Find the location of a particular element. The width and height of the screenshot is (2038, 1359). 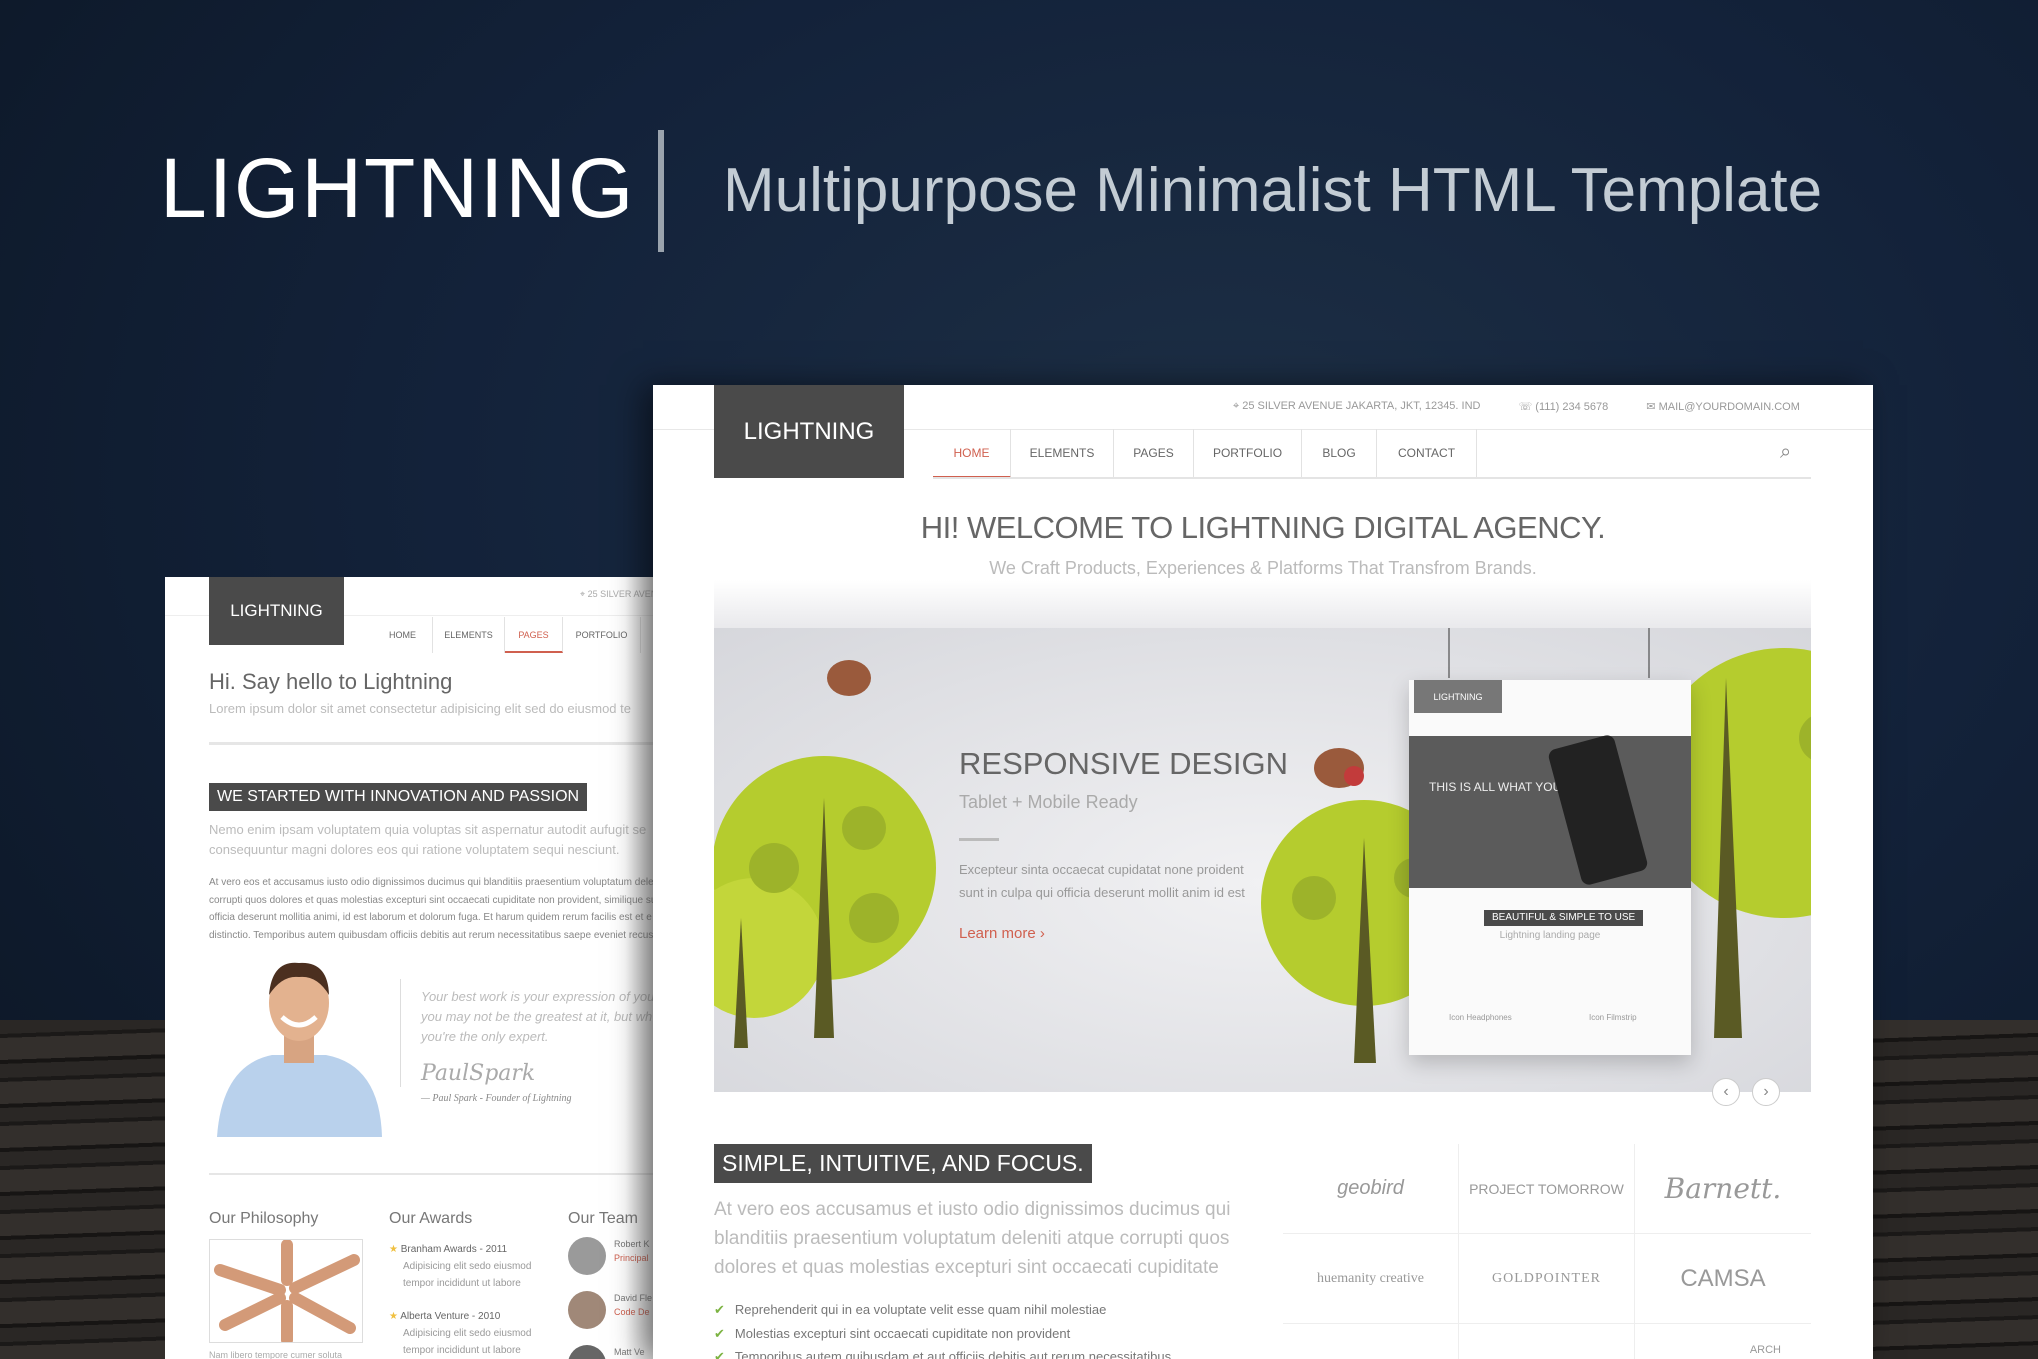

quote-border is located at coordinates (400, 1033).